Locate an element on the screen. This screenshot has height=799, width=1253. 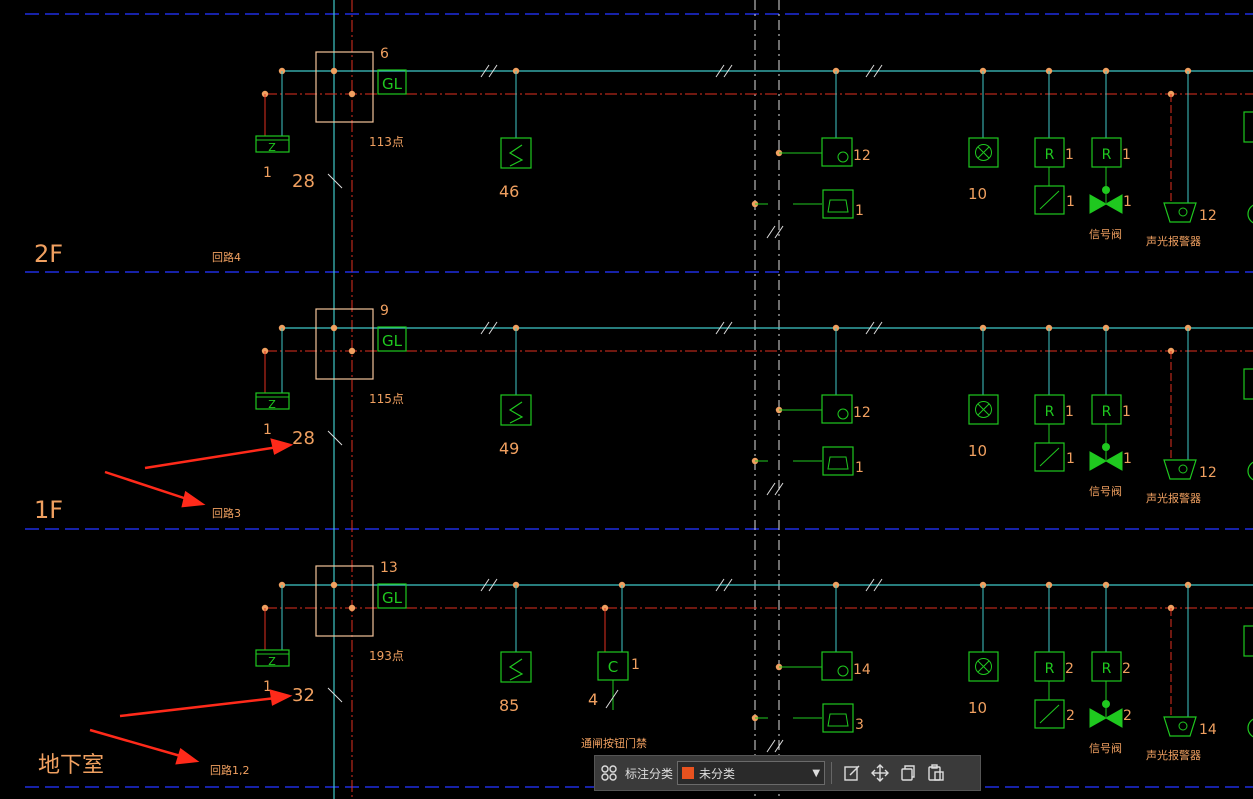
category-color-swatch is located at coordinates (688, 773).